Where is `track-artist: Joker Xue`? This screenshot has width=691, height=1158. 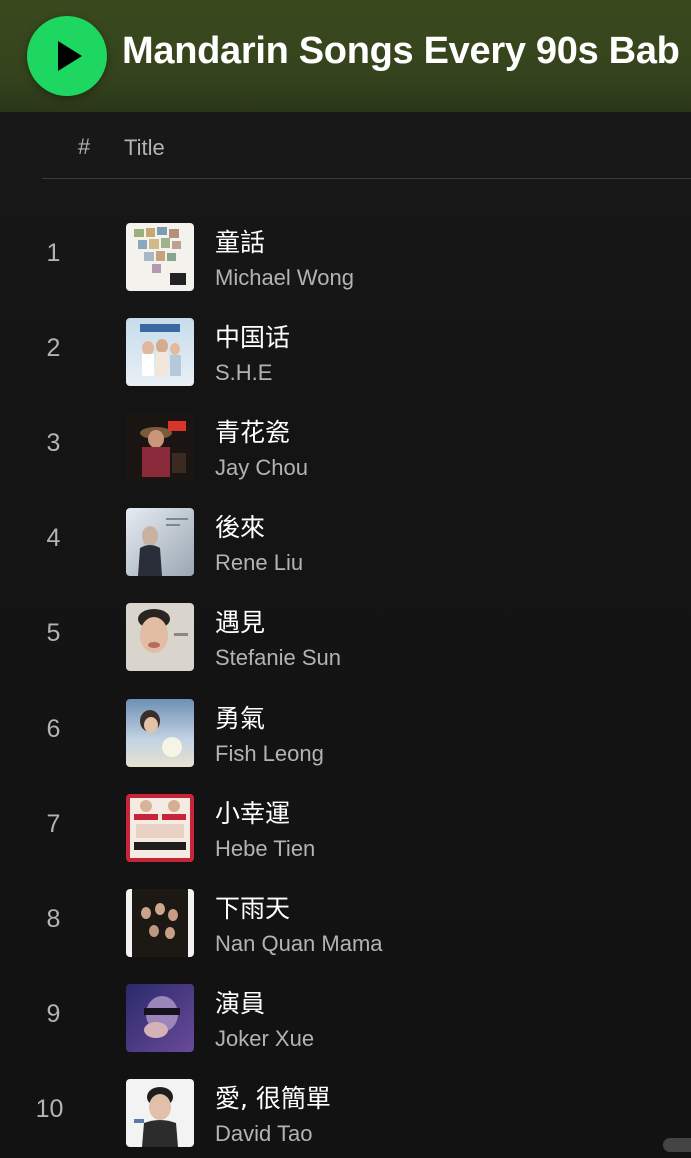
track-artist: Joker Xue is located at coordinates (264, 1039).